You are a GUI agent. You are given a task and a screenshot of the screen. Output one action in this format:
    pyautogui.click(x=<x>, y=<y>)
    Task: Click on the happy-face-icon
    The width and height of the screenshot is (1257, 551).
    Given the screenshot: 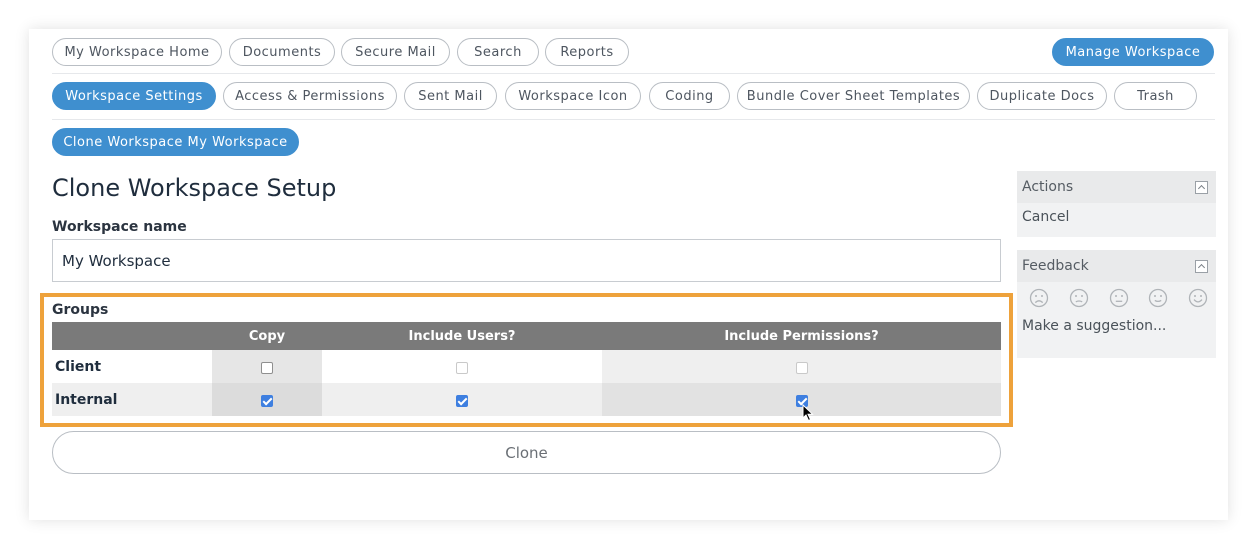 What is the action you would take?
    pyautogui.click(x=1158, y=298)
    